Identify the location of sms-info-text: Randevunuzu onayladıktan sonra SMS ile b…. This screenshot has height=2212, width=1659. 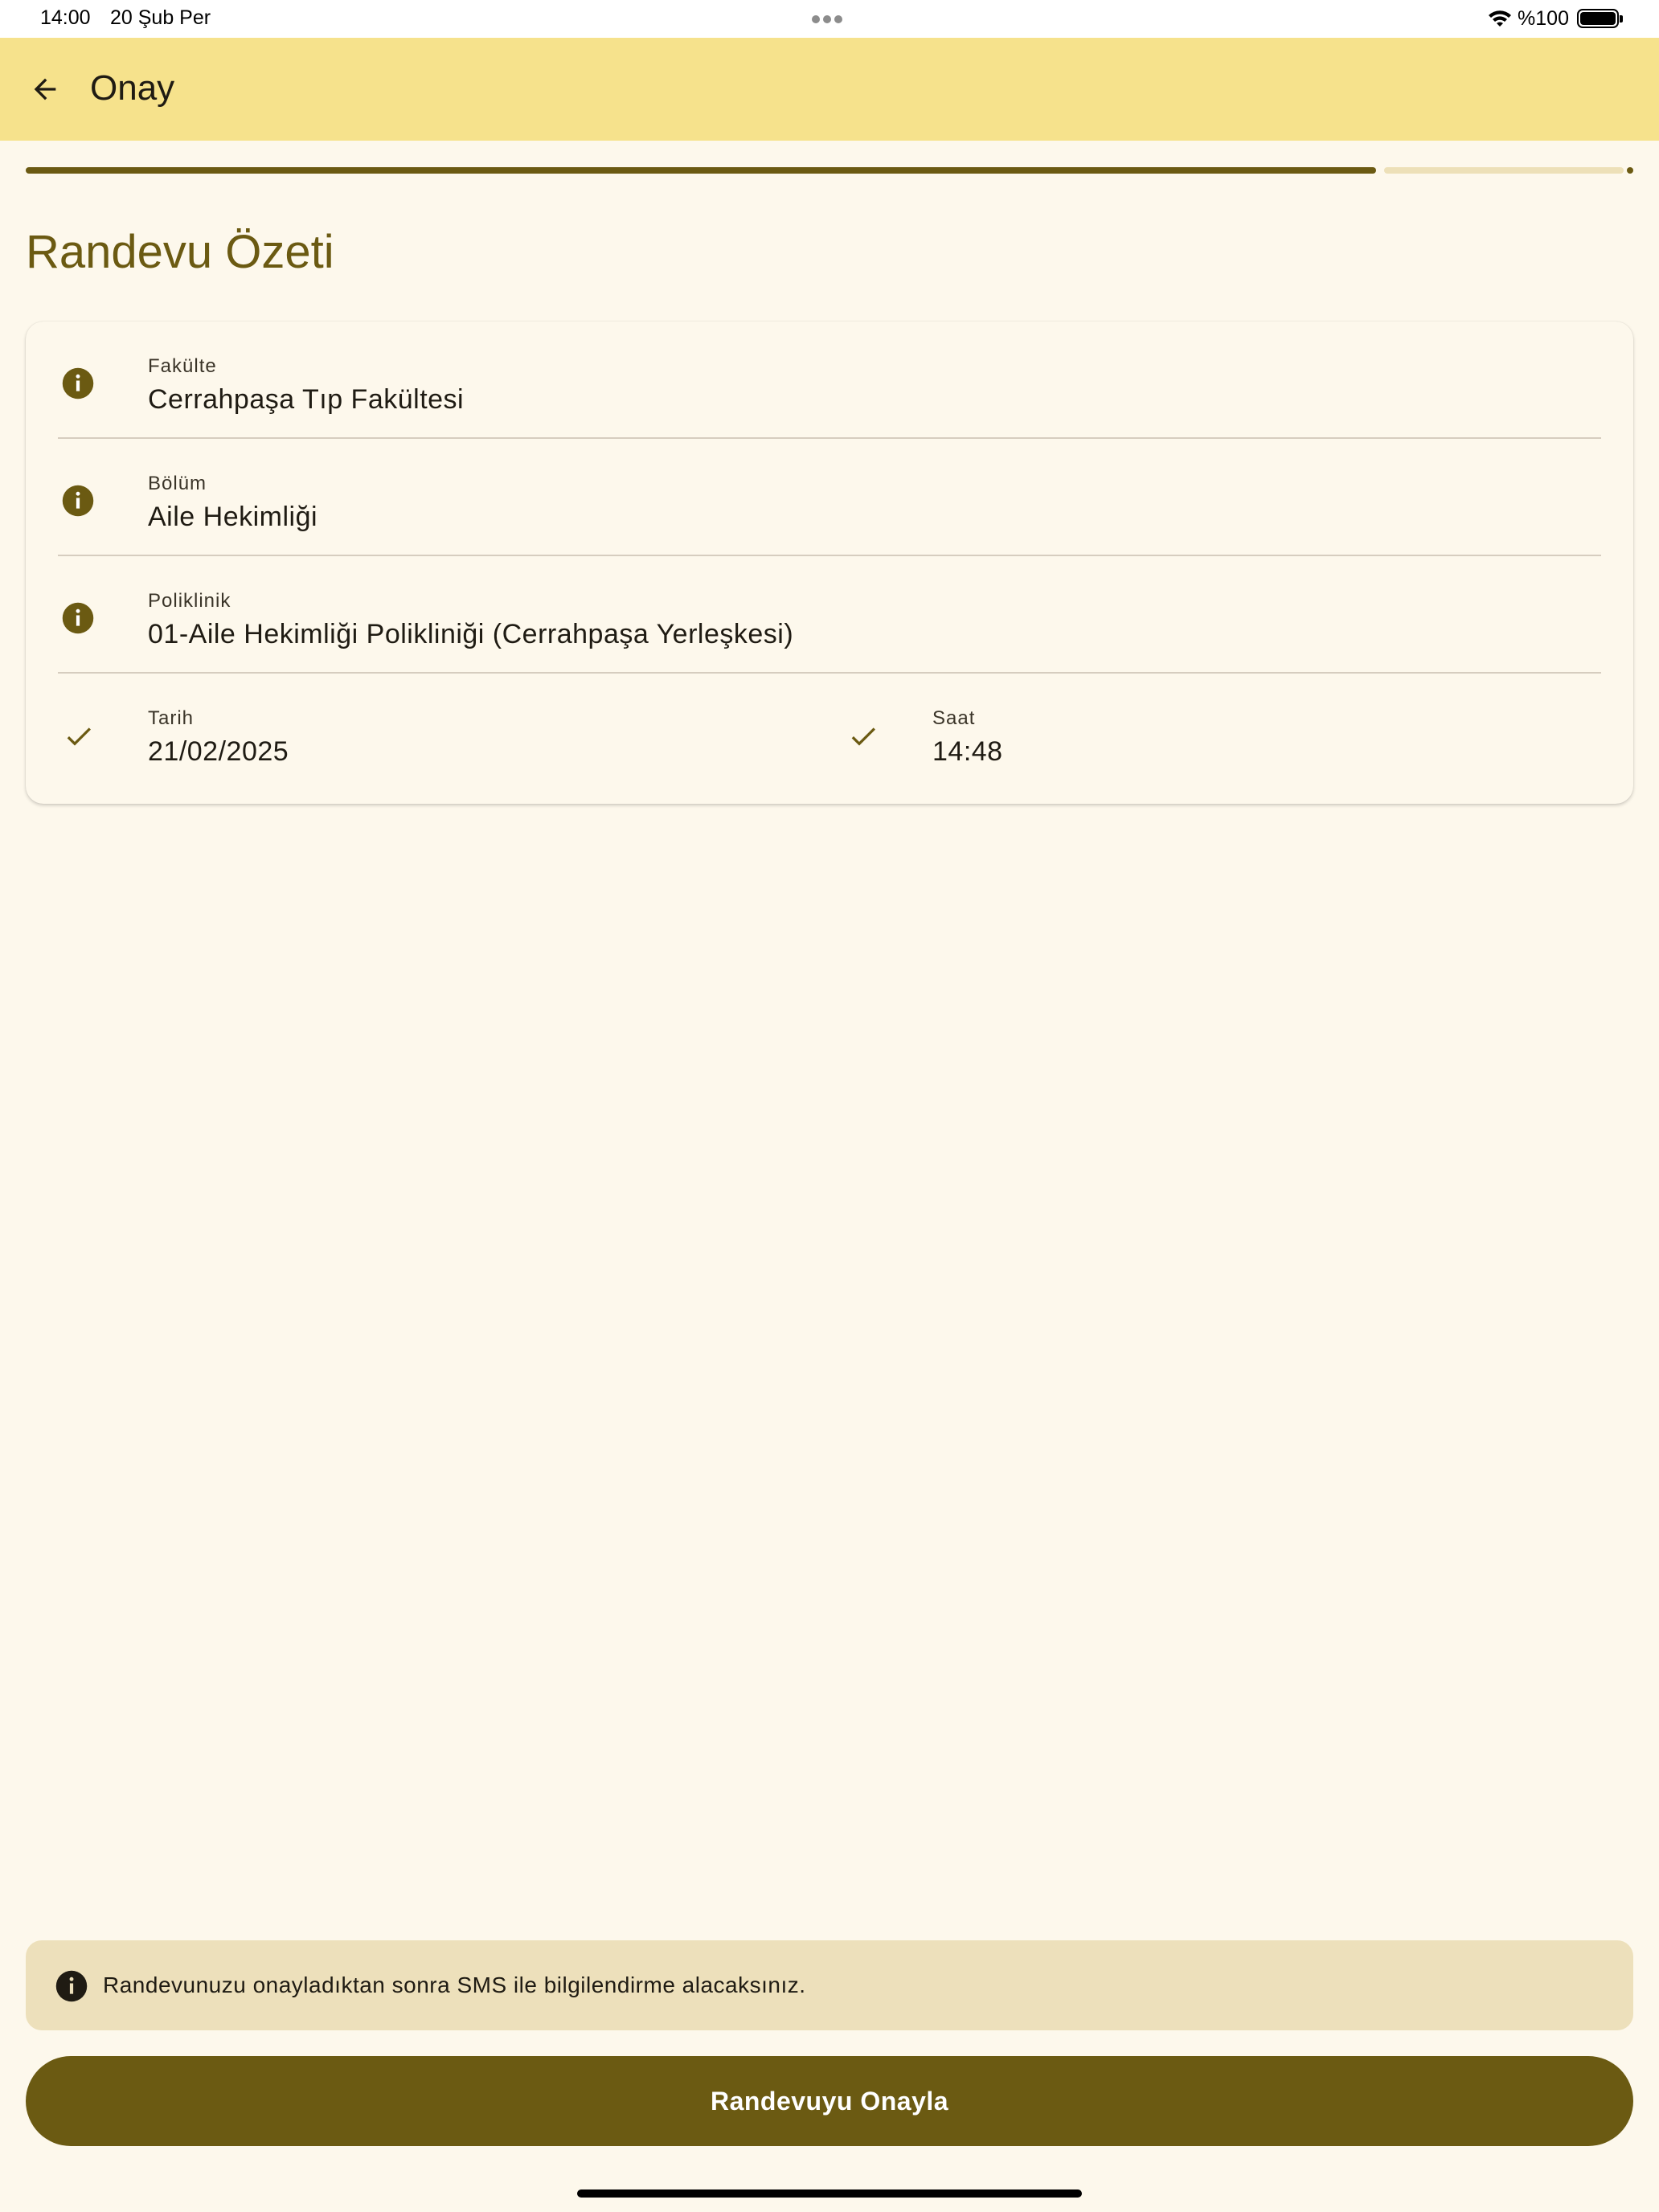
(454, 1984).